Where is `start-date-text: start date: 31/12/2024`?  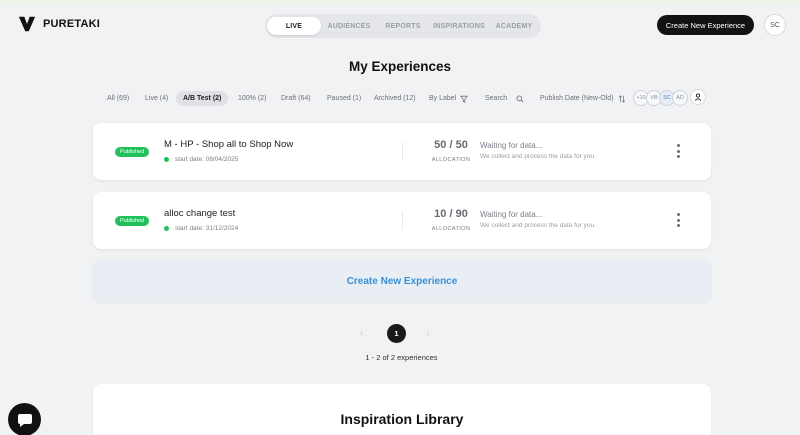 start-date-text: start date: 31/12/2024 is located at coordinates (207, 228).